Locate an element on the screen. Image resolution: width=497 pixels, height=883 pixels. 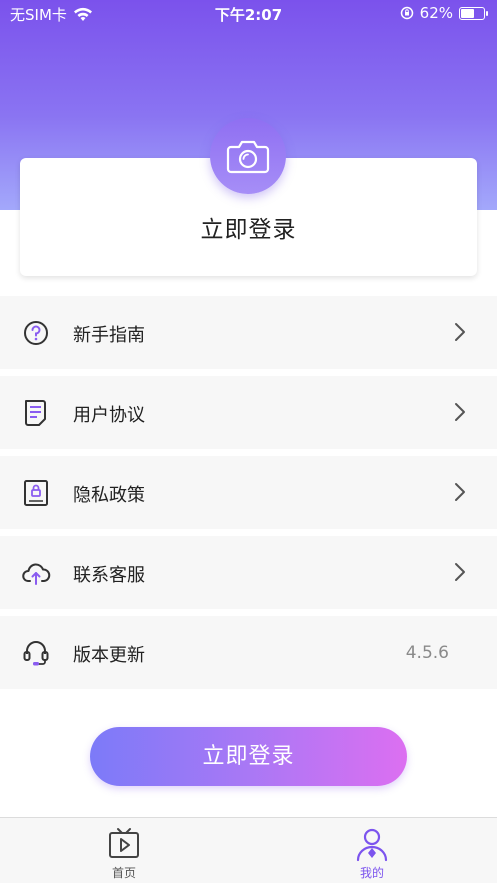
tab-home: 首页 is located at coordinates (124, 853).